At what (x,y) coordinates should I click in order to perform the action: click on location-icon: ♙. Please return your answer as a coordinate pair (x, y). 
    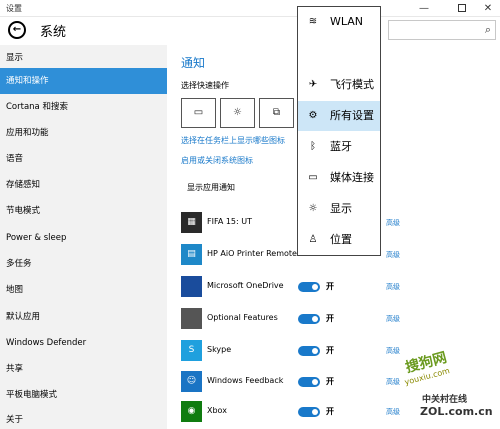
    Looking at the image, I should click on (313, 239).